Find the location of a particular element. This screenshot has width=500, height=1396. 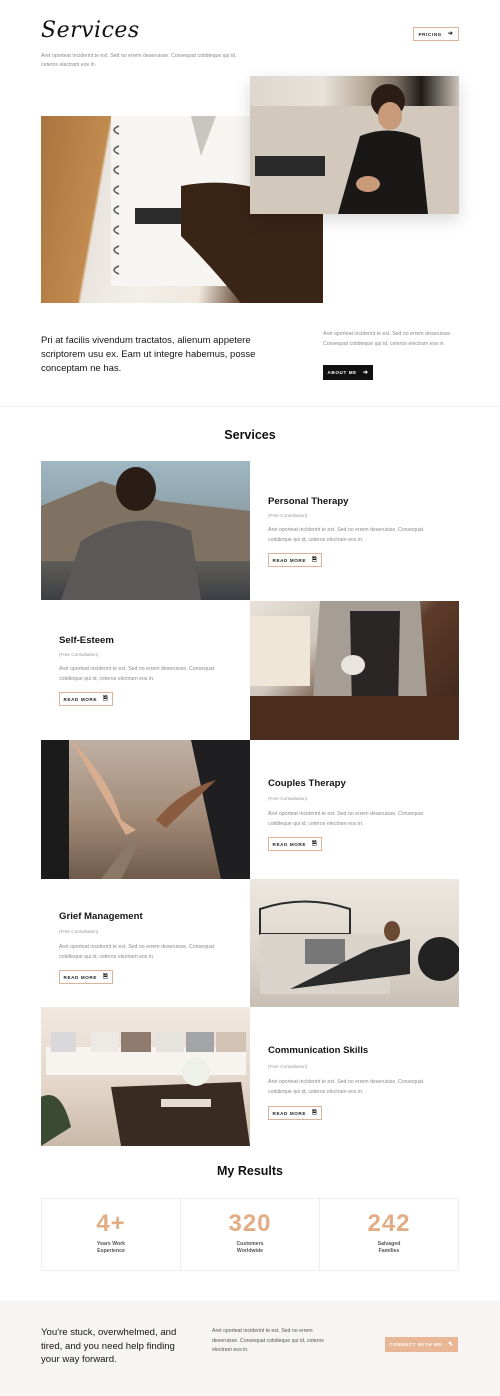

service-title: Couples Therapy is located at coordinates (307, 783).